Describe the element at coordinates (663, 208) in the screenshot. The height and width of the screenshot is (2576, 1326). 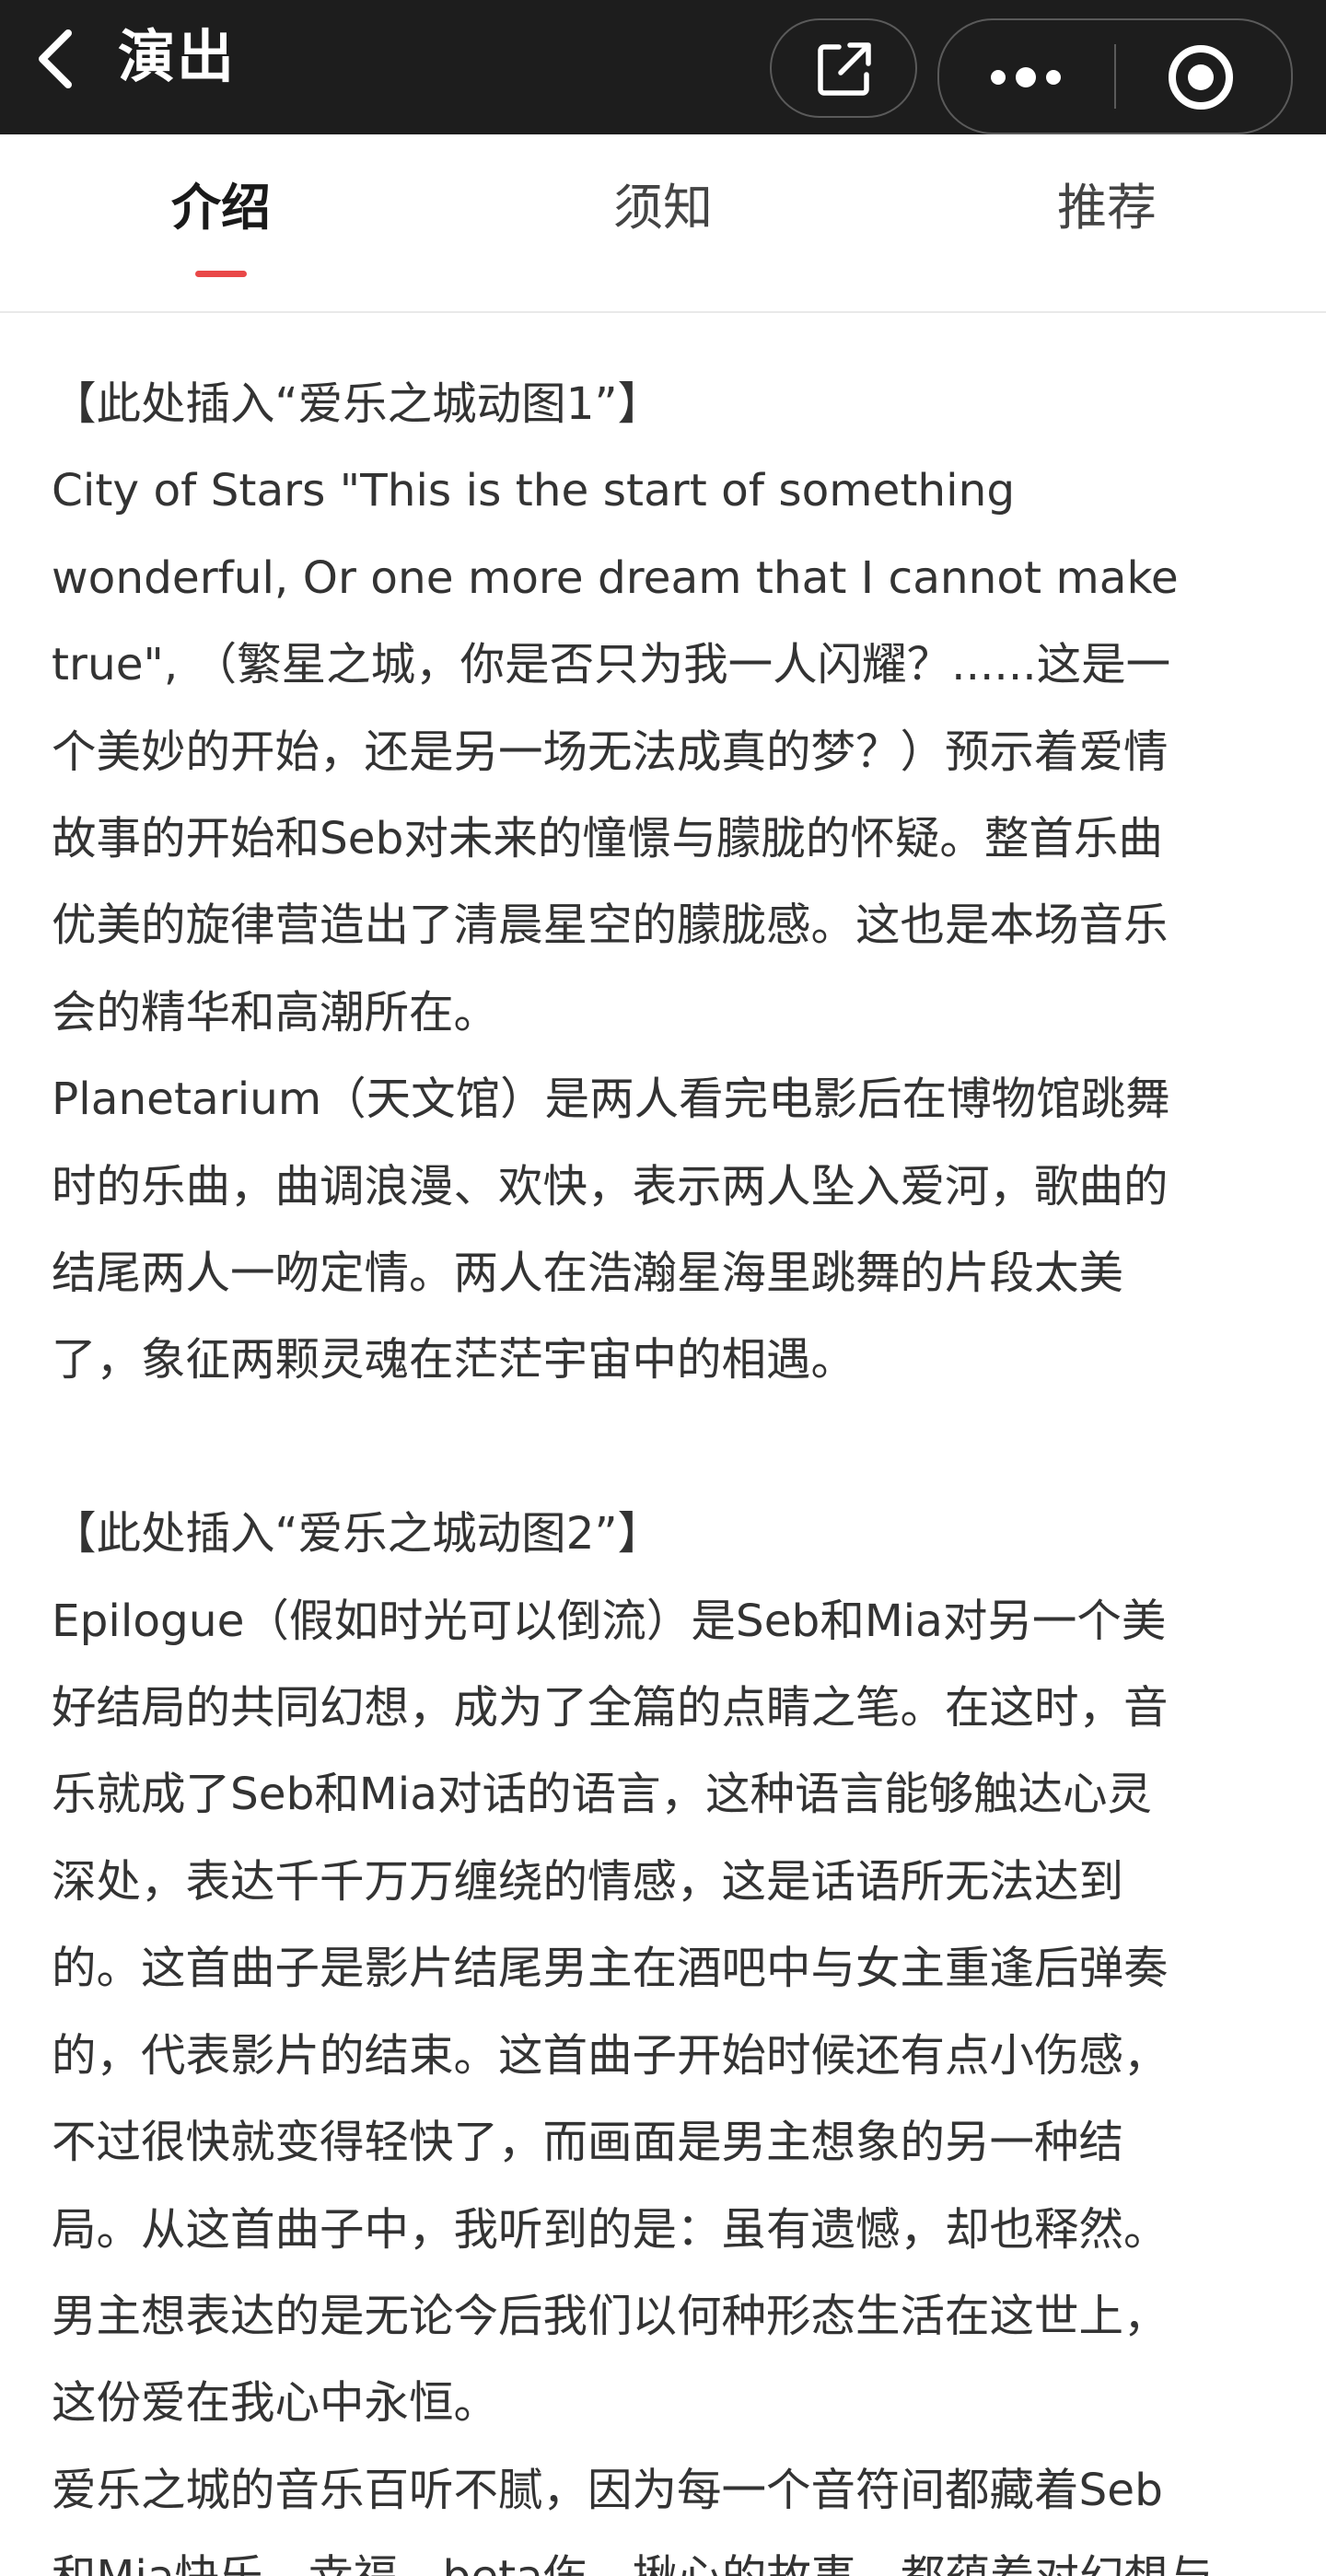
I see `tab-label: 须知` at that location.